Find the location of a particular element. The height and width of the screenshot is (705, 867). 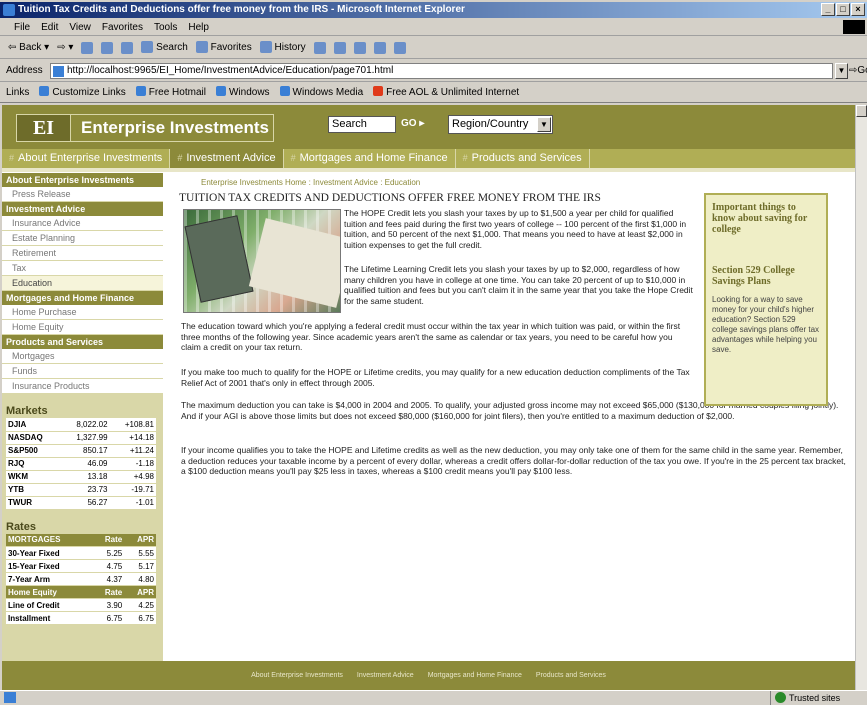

search-button: Search is located at coordinates (164, 48).